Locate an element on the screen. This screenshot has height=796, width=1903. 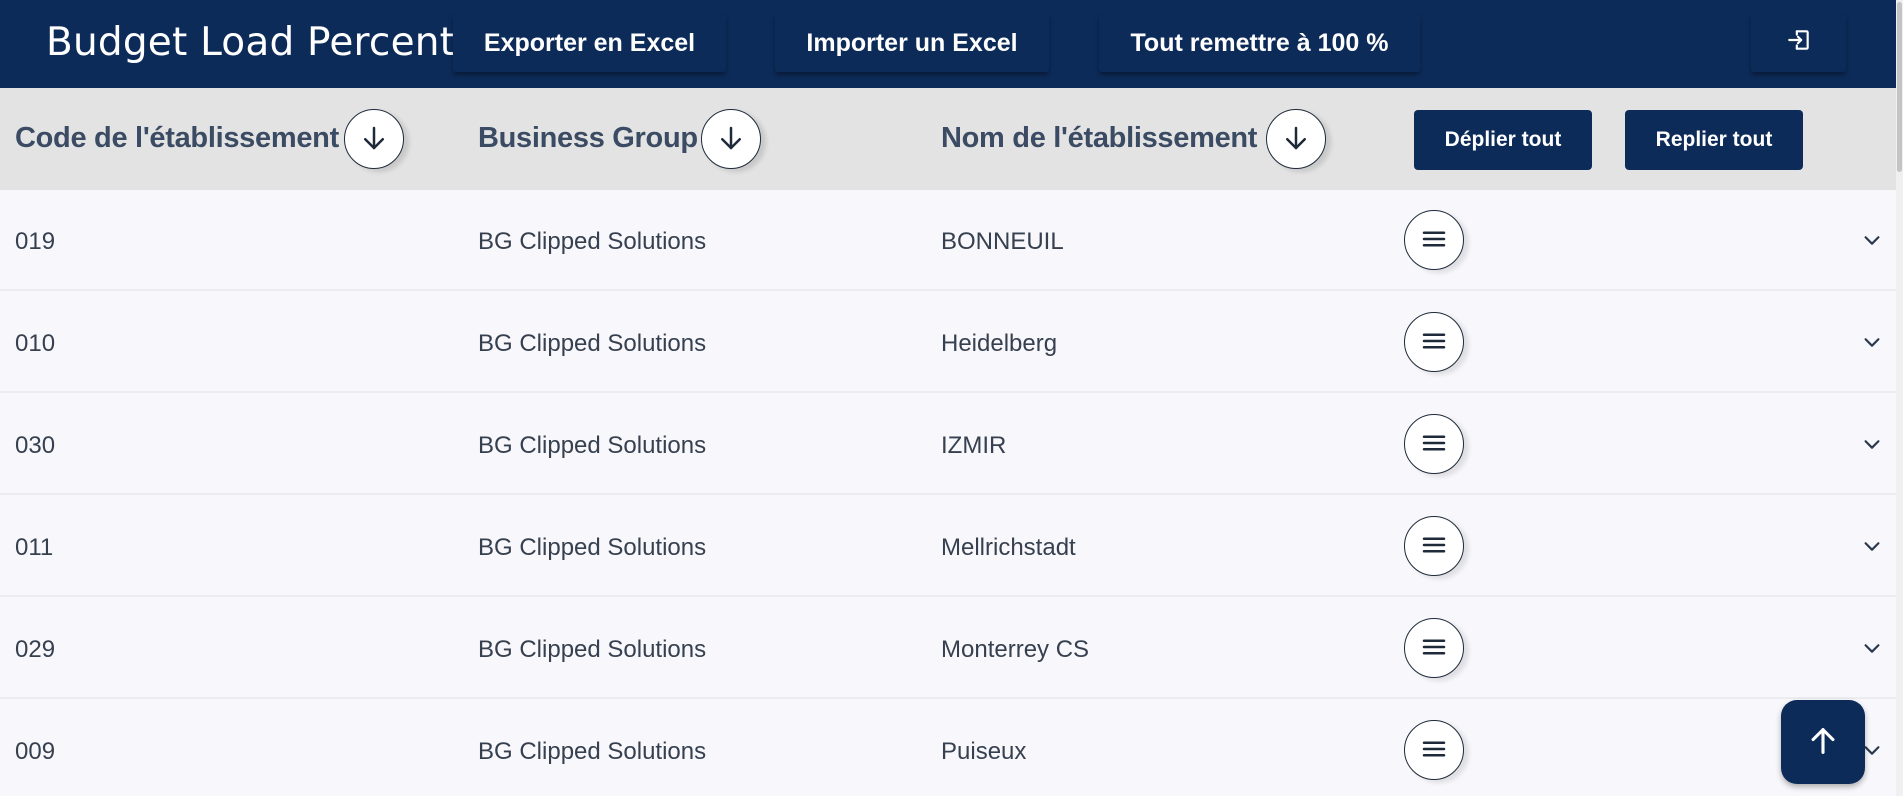
table-row: 029 BG Clipped Solutions Monterrey CS is located at coordinates (948, 648).